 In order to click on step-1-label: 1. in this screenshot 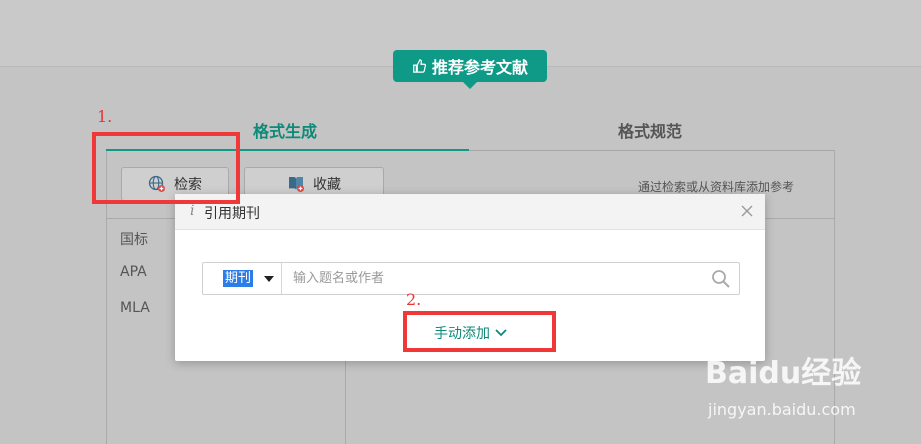, I will do `click(105, 116)`.